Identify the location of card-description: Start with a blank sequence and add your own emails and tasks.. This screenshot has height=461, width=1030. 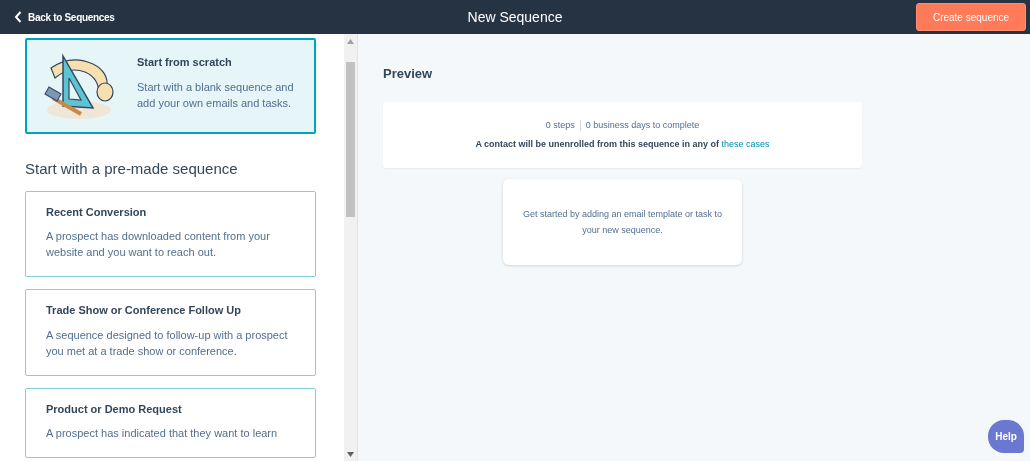
(216, 95).